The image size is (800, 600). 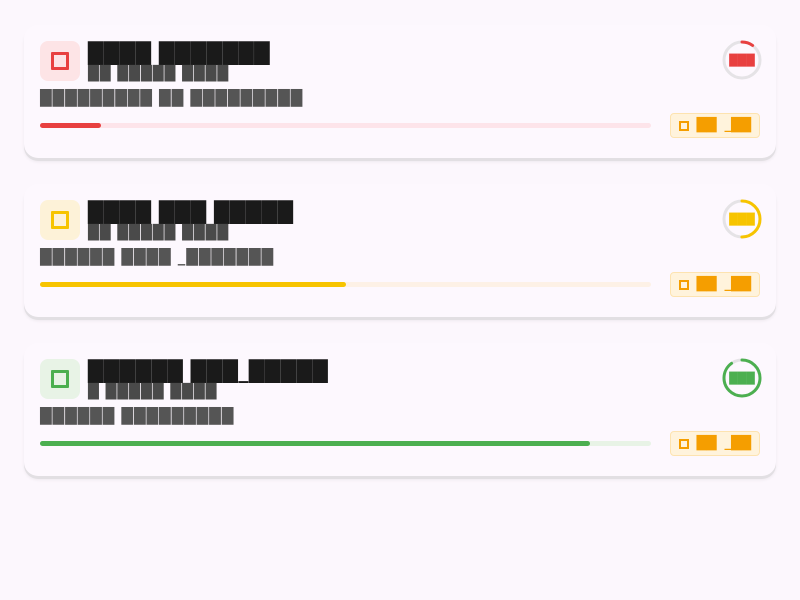 I want to click on task-title: ██████ ███_█████, so click(x=208, y=371).